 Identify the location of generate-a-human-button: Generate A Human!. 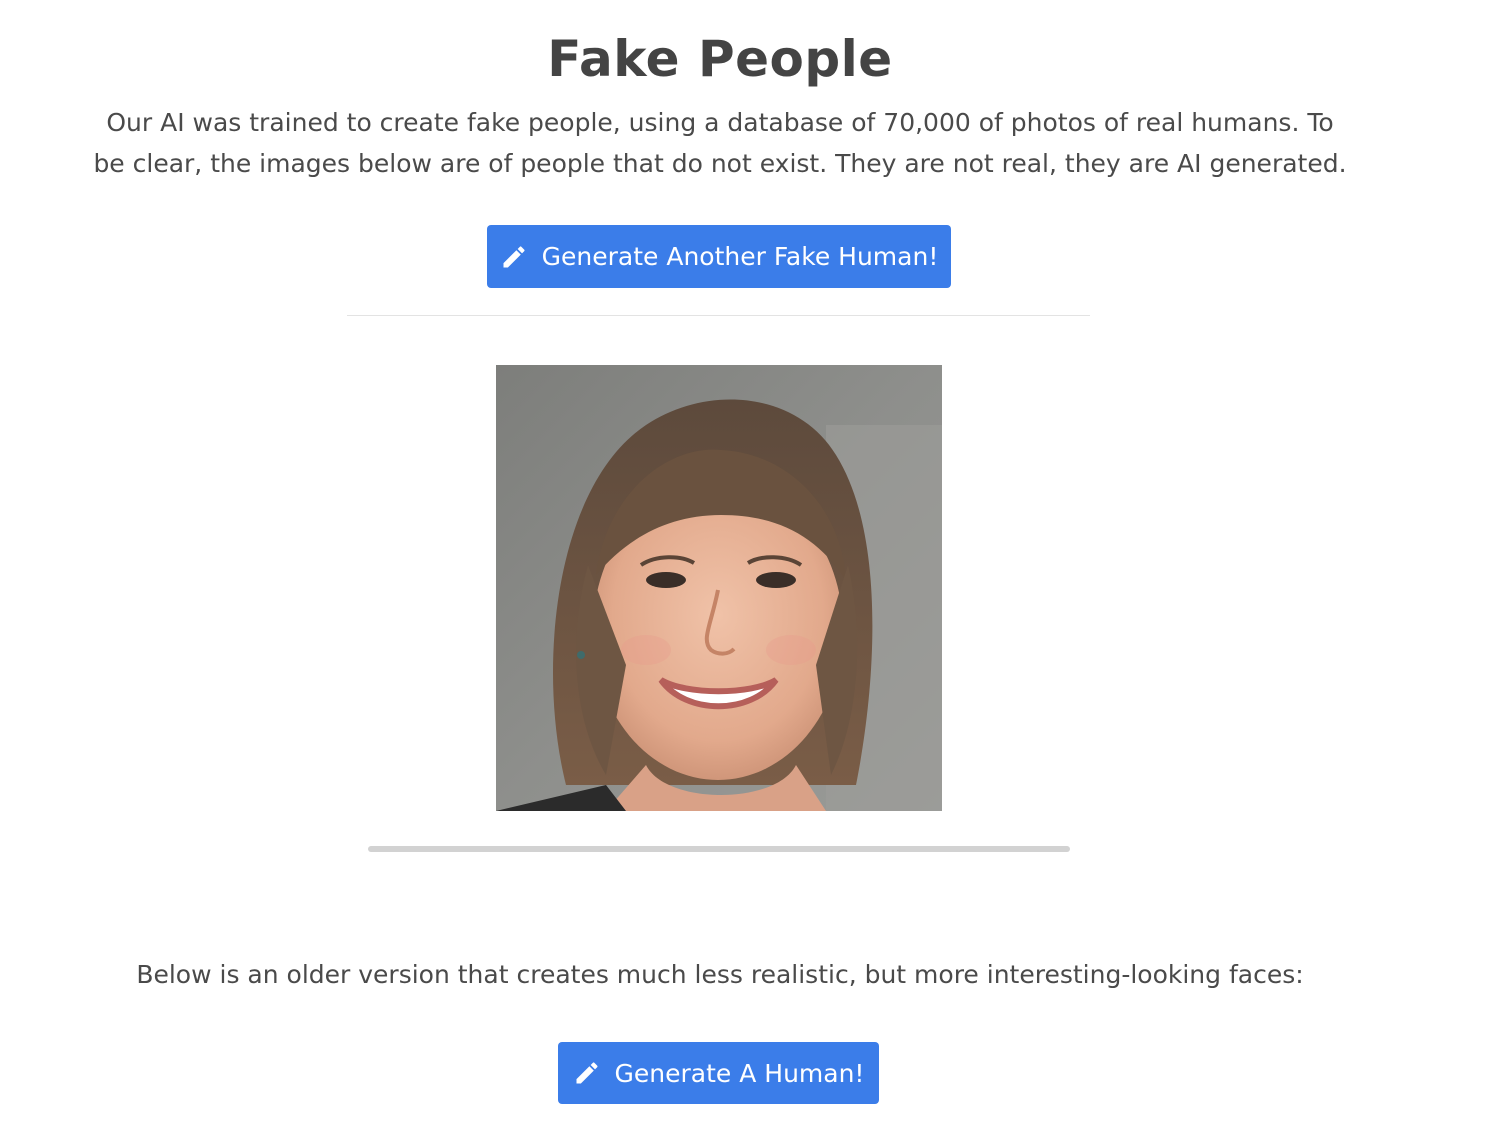
(718, 1073).